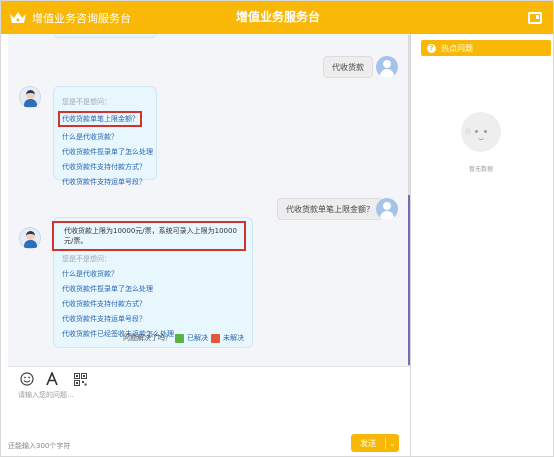  I want to click on solved-button: 已解决, so click(197, 338).